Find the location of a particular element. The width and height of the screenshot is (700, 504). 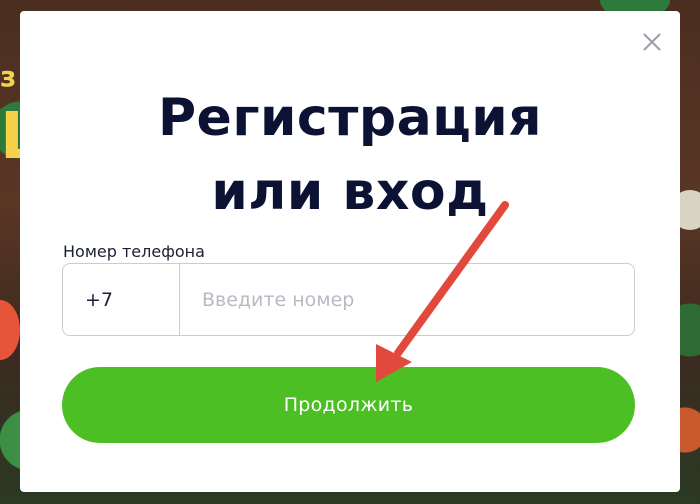

title-line-1: Регистрация is located at coordinates (350, 118).